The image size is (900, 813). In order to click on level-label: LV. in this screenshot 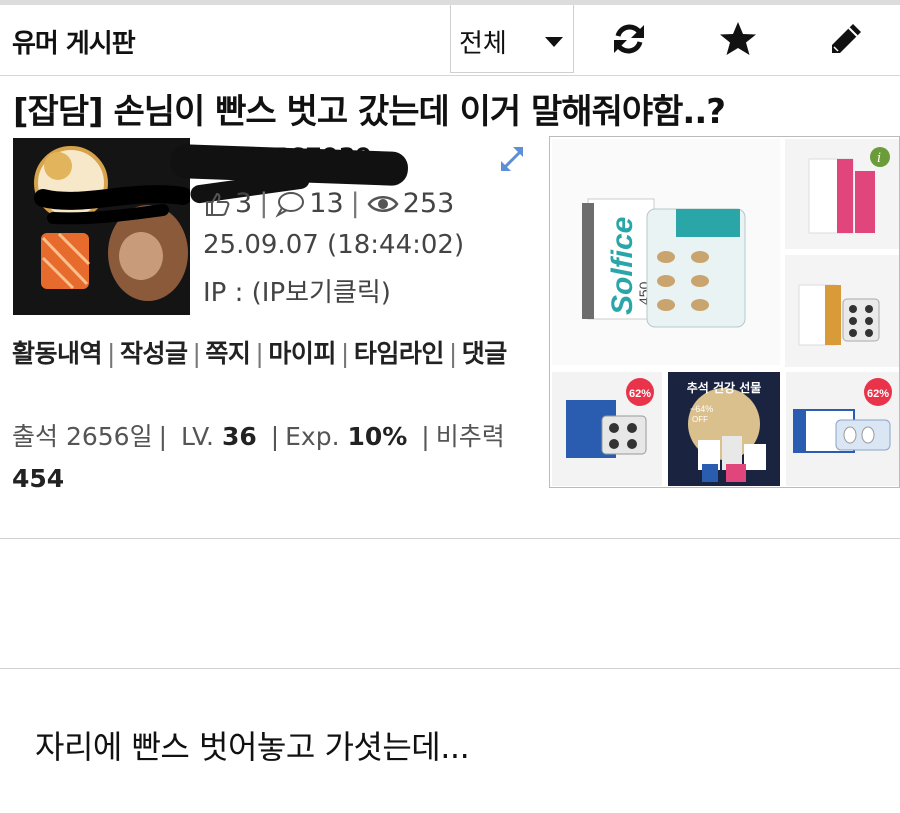, I will do `click(197, 436)`.